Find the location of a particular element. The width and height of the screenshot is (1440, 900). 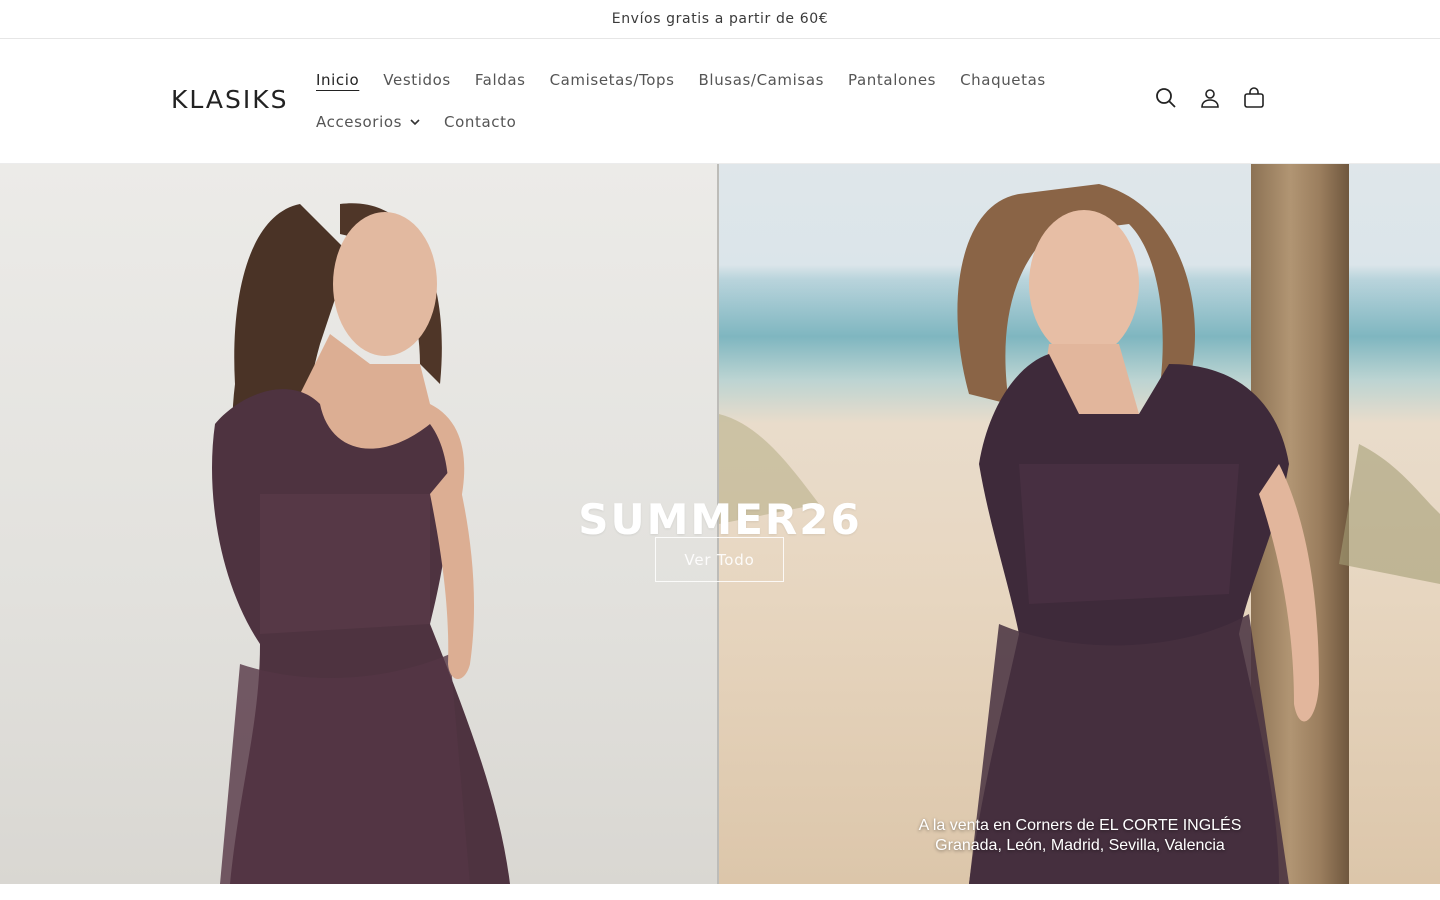

announcement-bar: Envíos gratis a partir de 60€ is located at coordinates (720, 19).